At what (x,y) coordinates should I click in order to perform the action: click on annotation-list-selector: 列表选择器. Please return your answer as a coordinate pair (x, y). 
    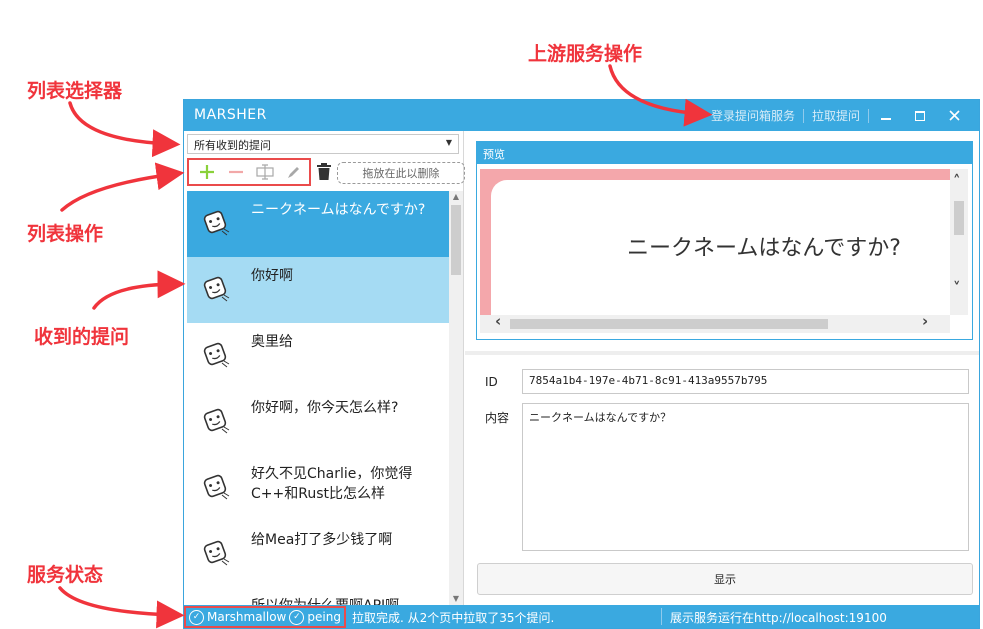
    Looking at the image, I should click on (75, 91).